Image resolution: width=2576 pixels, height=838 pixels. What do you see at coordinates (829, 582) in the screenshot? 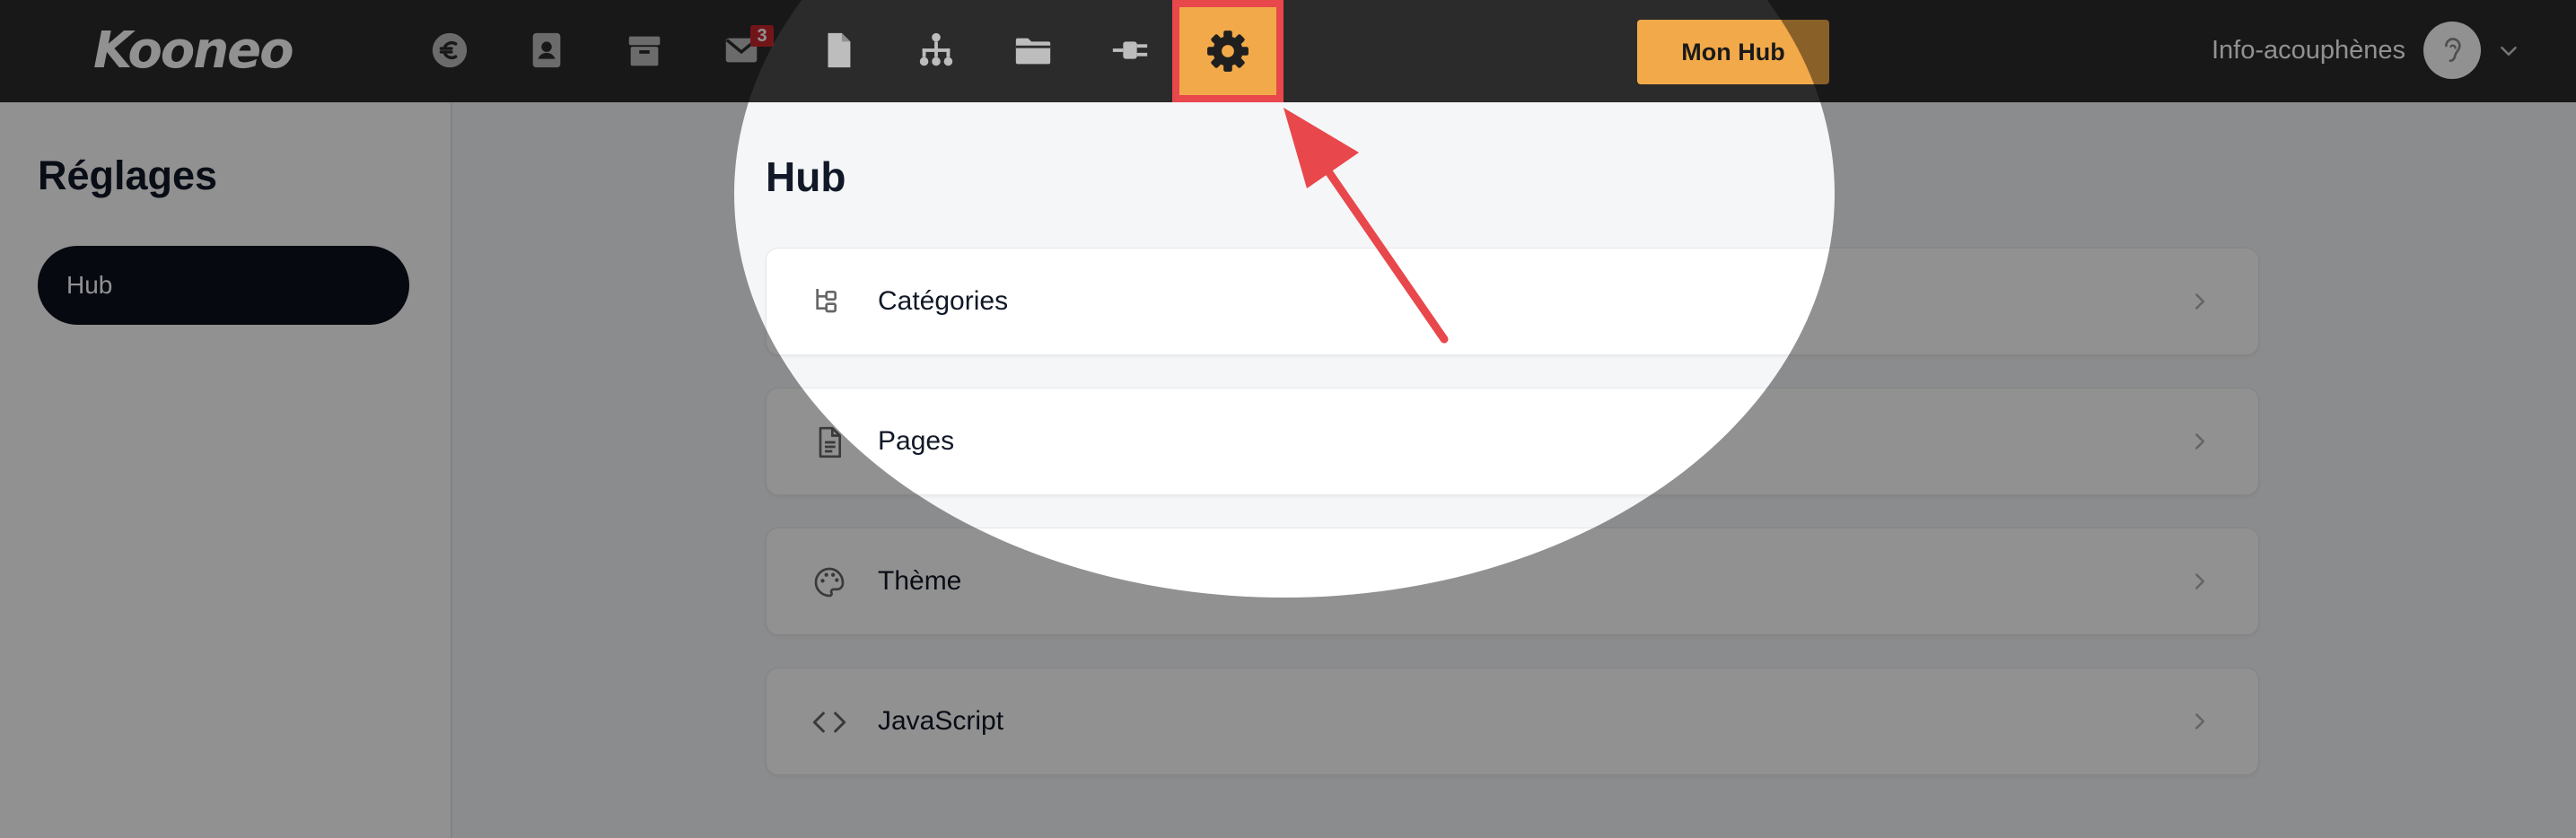
I see `palette-icon` at bounding box center [829, 582].